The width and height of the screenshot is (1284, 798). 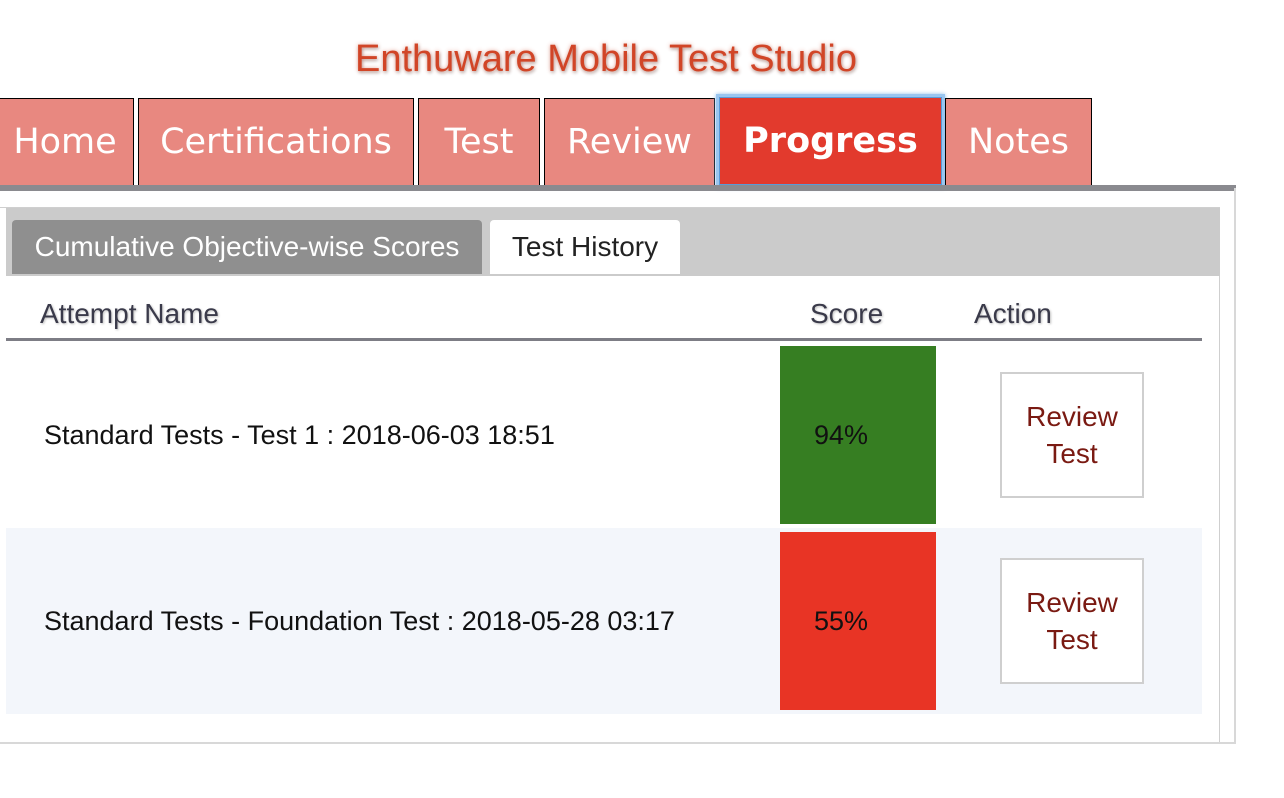 What do you see at coordinates (1013, 313) in the screenshot?
I see `column-header-action: Action` at bounding box center [1013, 313].